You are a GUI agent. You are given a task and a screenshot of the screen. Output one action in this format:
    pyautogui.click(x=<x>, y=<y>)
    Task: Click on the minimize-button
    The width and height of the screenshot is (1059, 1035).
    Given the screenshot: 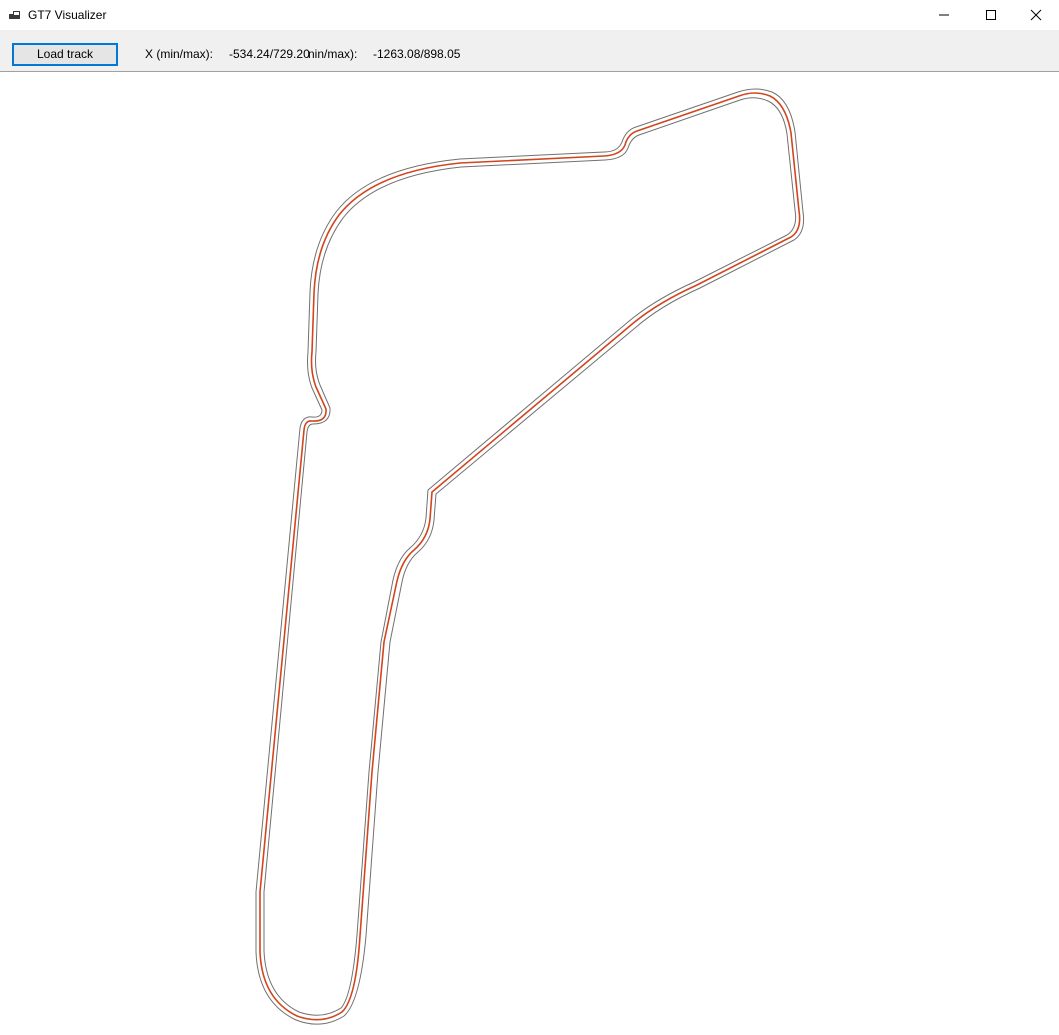 What is the action you would take?
    pyautogui.click(x=944, y=15)
    